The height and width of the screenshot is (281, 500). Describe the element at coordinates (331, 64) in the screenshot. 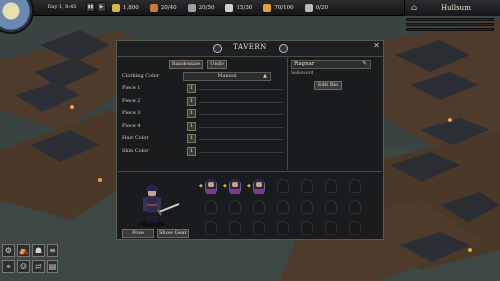

I see `character-name-field: Ragnar` at that location.